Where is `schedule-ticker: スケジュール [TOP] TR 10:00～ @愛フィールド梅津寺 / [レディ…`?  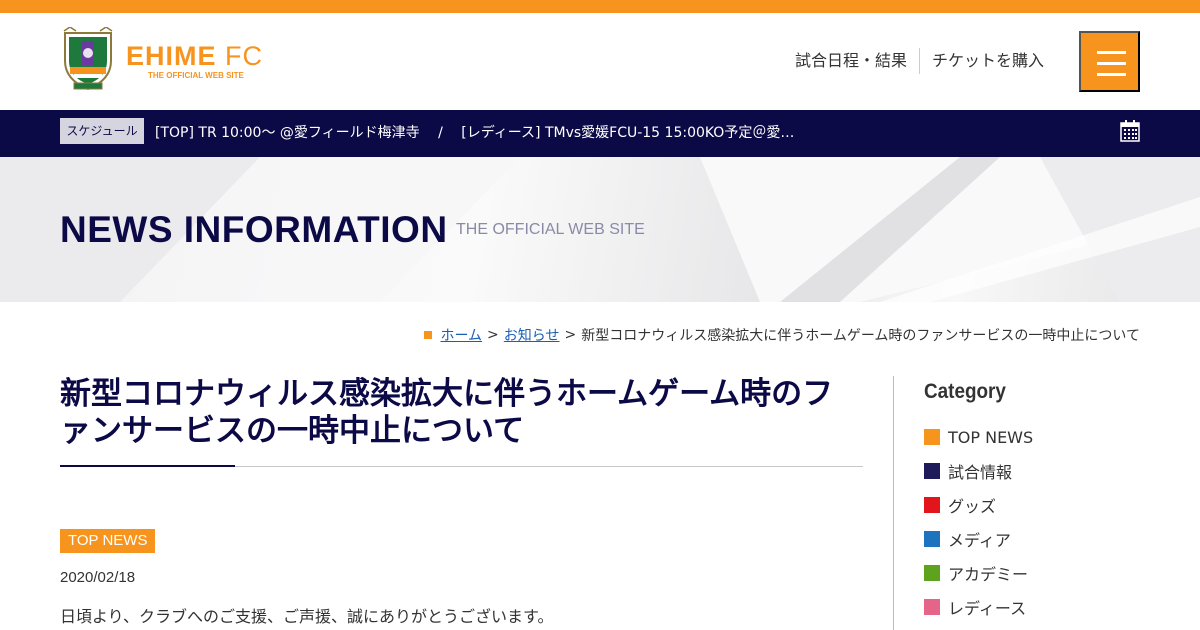
schedule-ticker: スケジュール [TOP] TR 10:00～ @愛フィールド梅津寺 / [レディ… is located at coordinates (600, 133).